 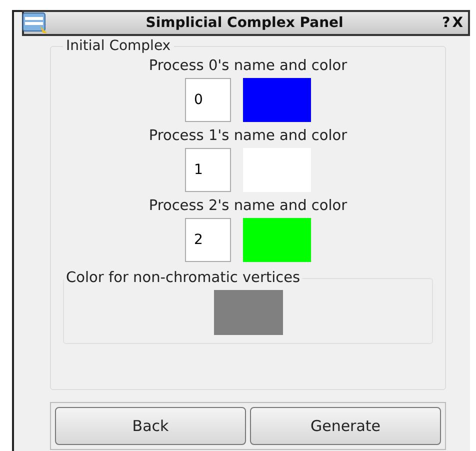 I want to click on process-label: Process 2's name and color, so click(x=248, y=206).